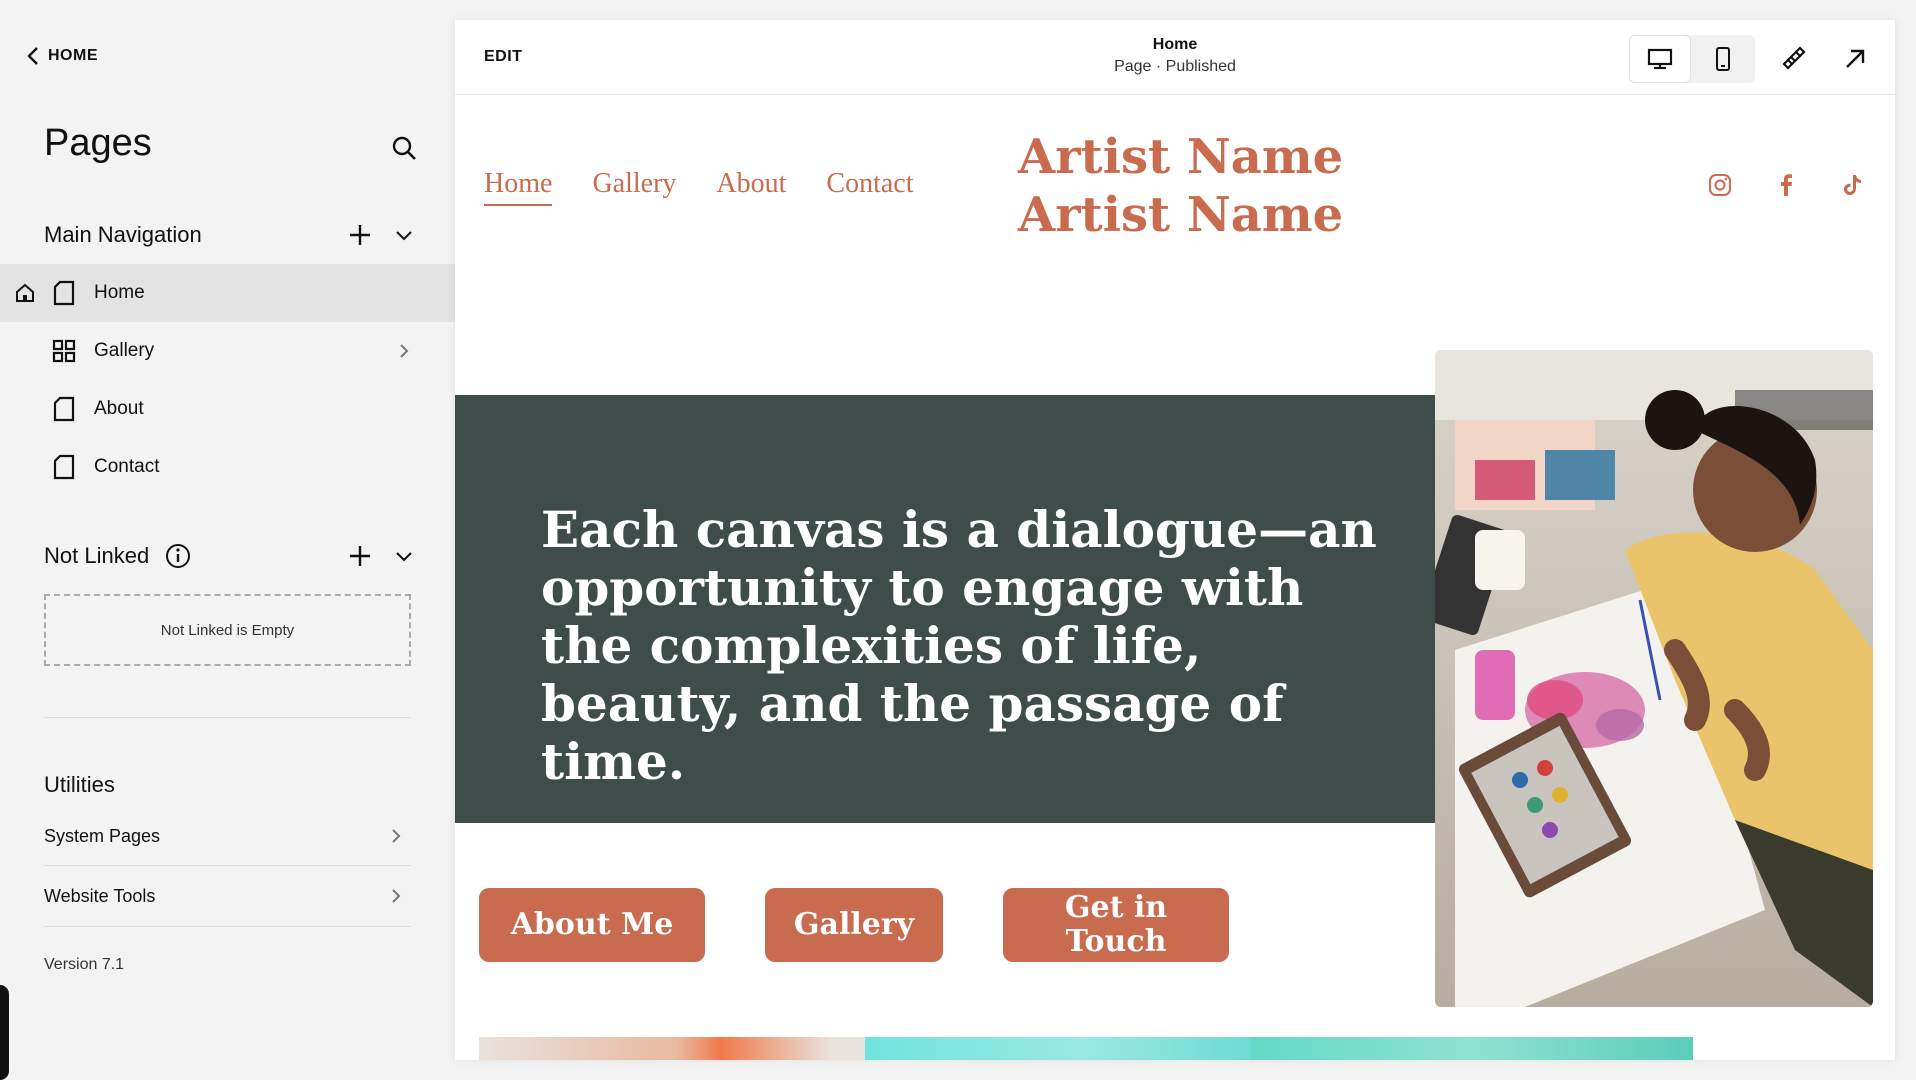 The image size is (1916, 1080). I want to click on photo-illustration, so click(1654, 678).